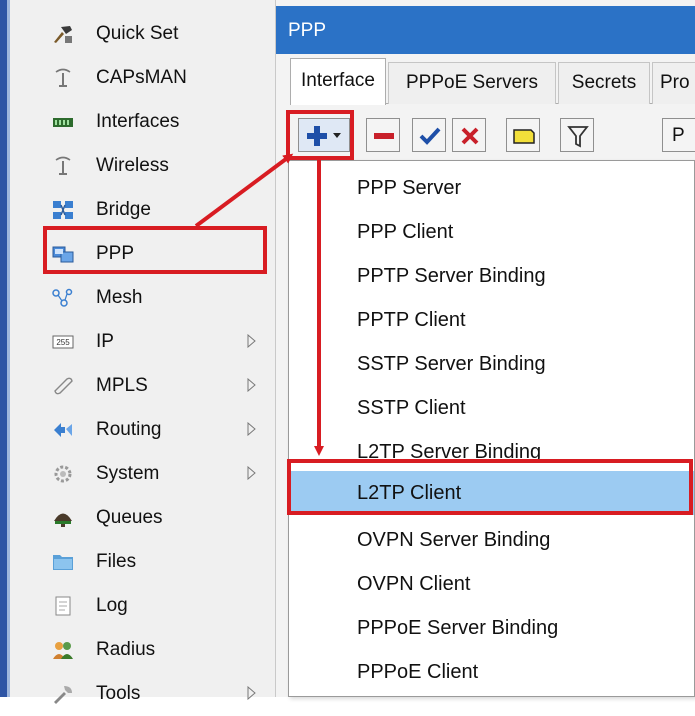 The image size is (695, 716). I want to click on sidebar-item-mpls: MPLS, so click(143, 386).